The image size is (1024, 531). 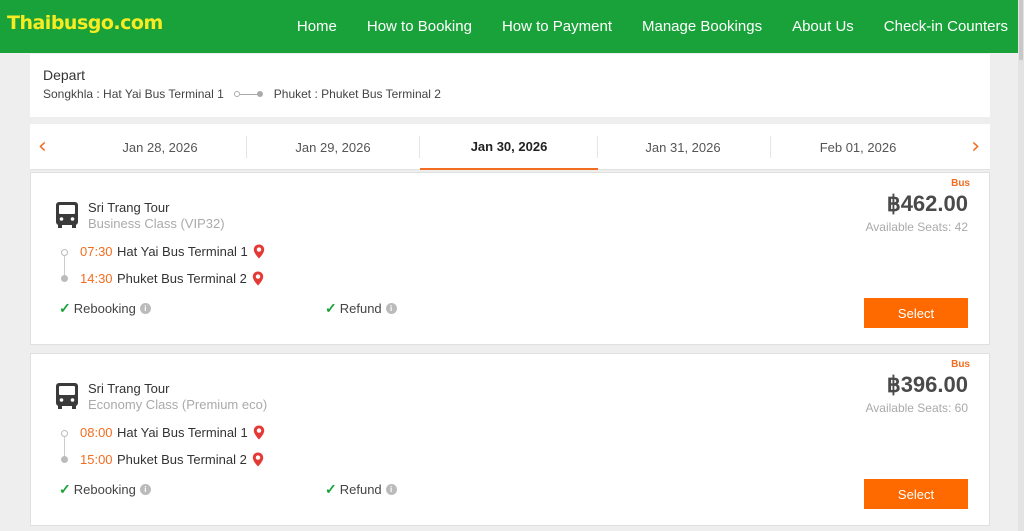 What do you see at coordinates (333, 147) in the screenshot?
I see `date-tab: Jan 29, 2026` at bounding box center [333, 147].